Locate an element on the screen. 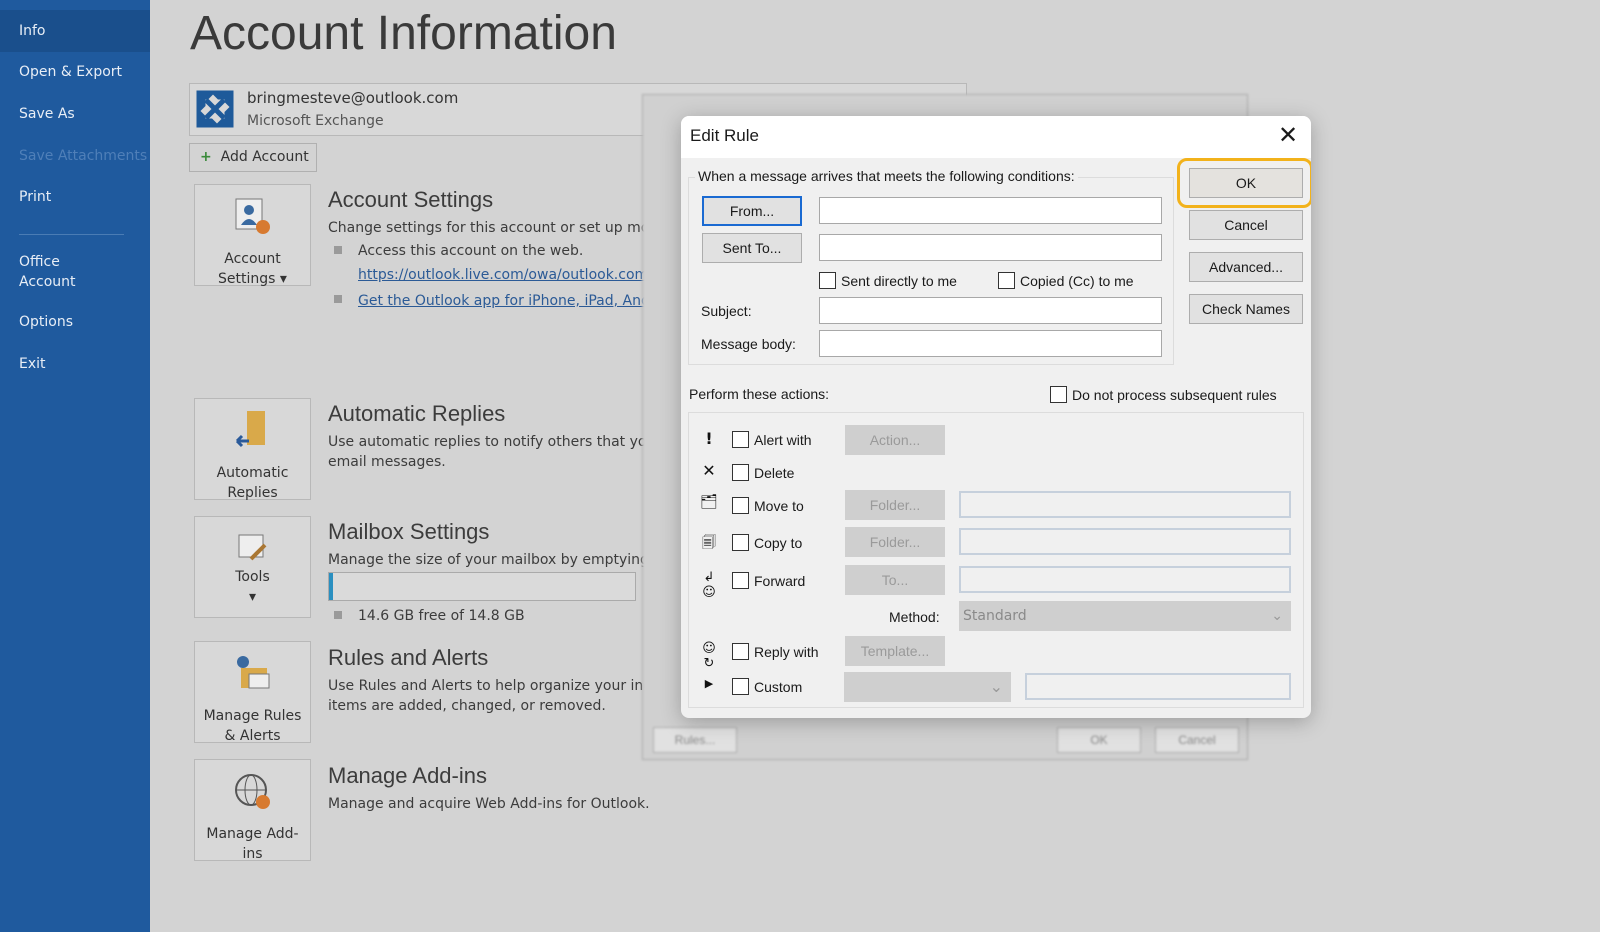 This screenshot has width=1600, height=932. chevron-down-icon: ⌄ is located at coordinates (996, 686).